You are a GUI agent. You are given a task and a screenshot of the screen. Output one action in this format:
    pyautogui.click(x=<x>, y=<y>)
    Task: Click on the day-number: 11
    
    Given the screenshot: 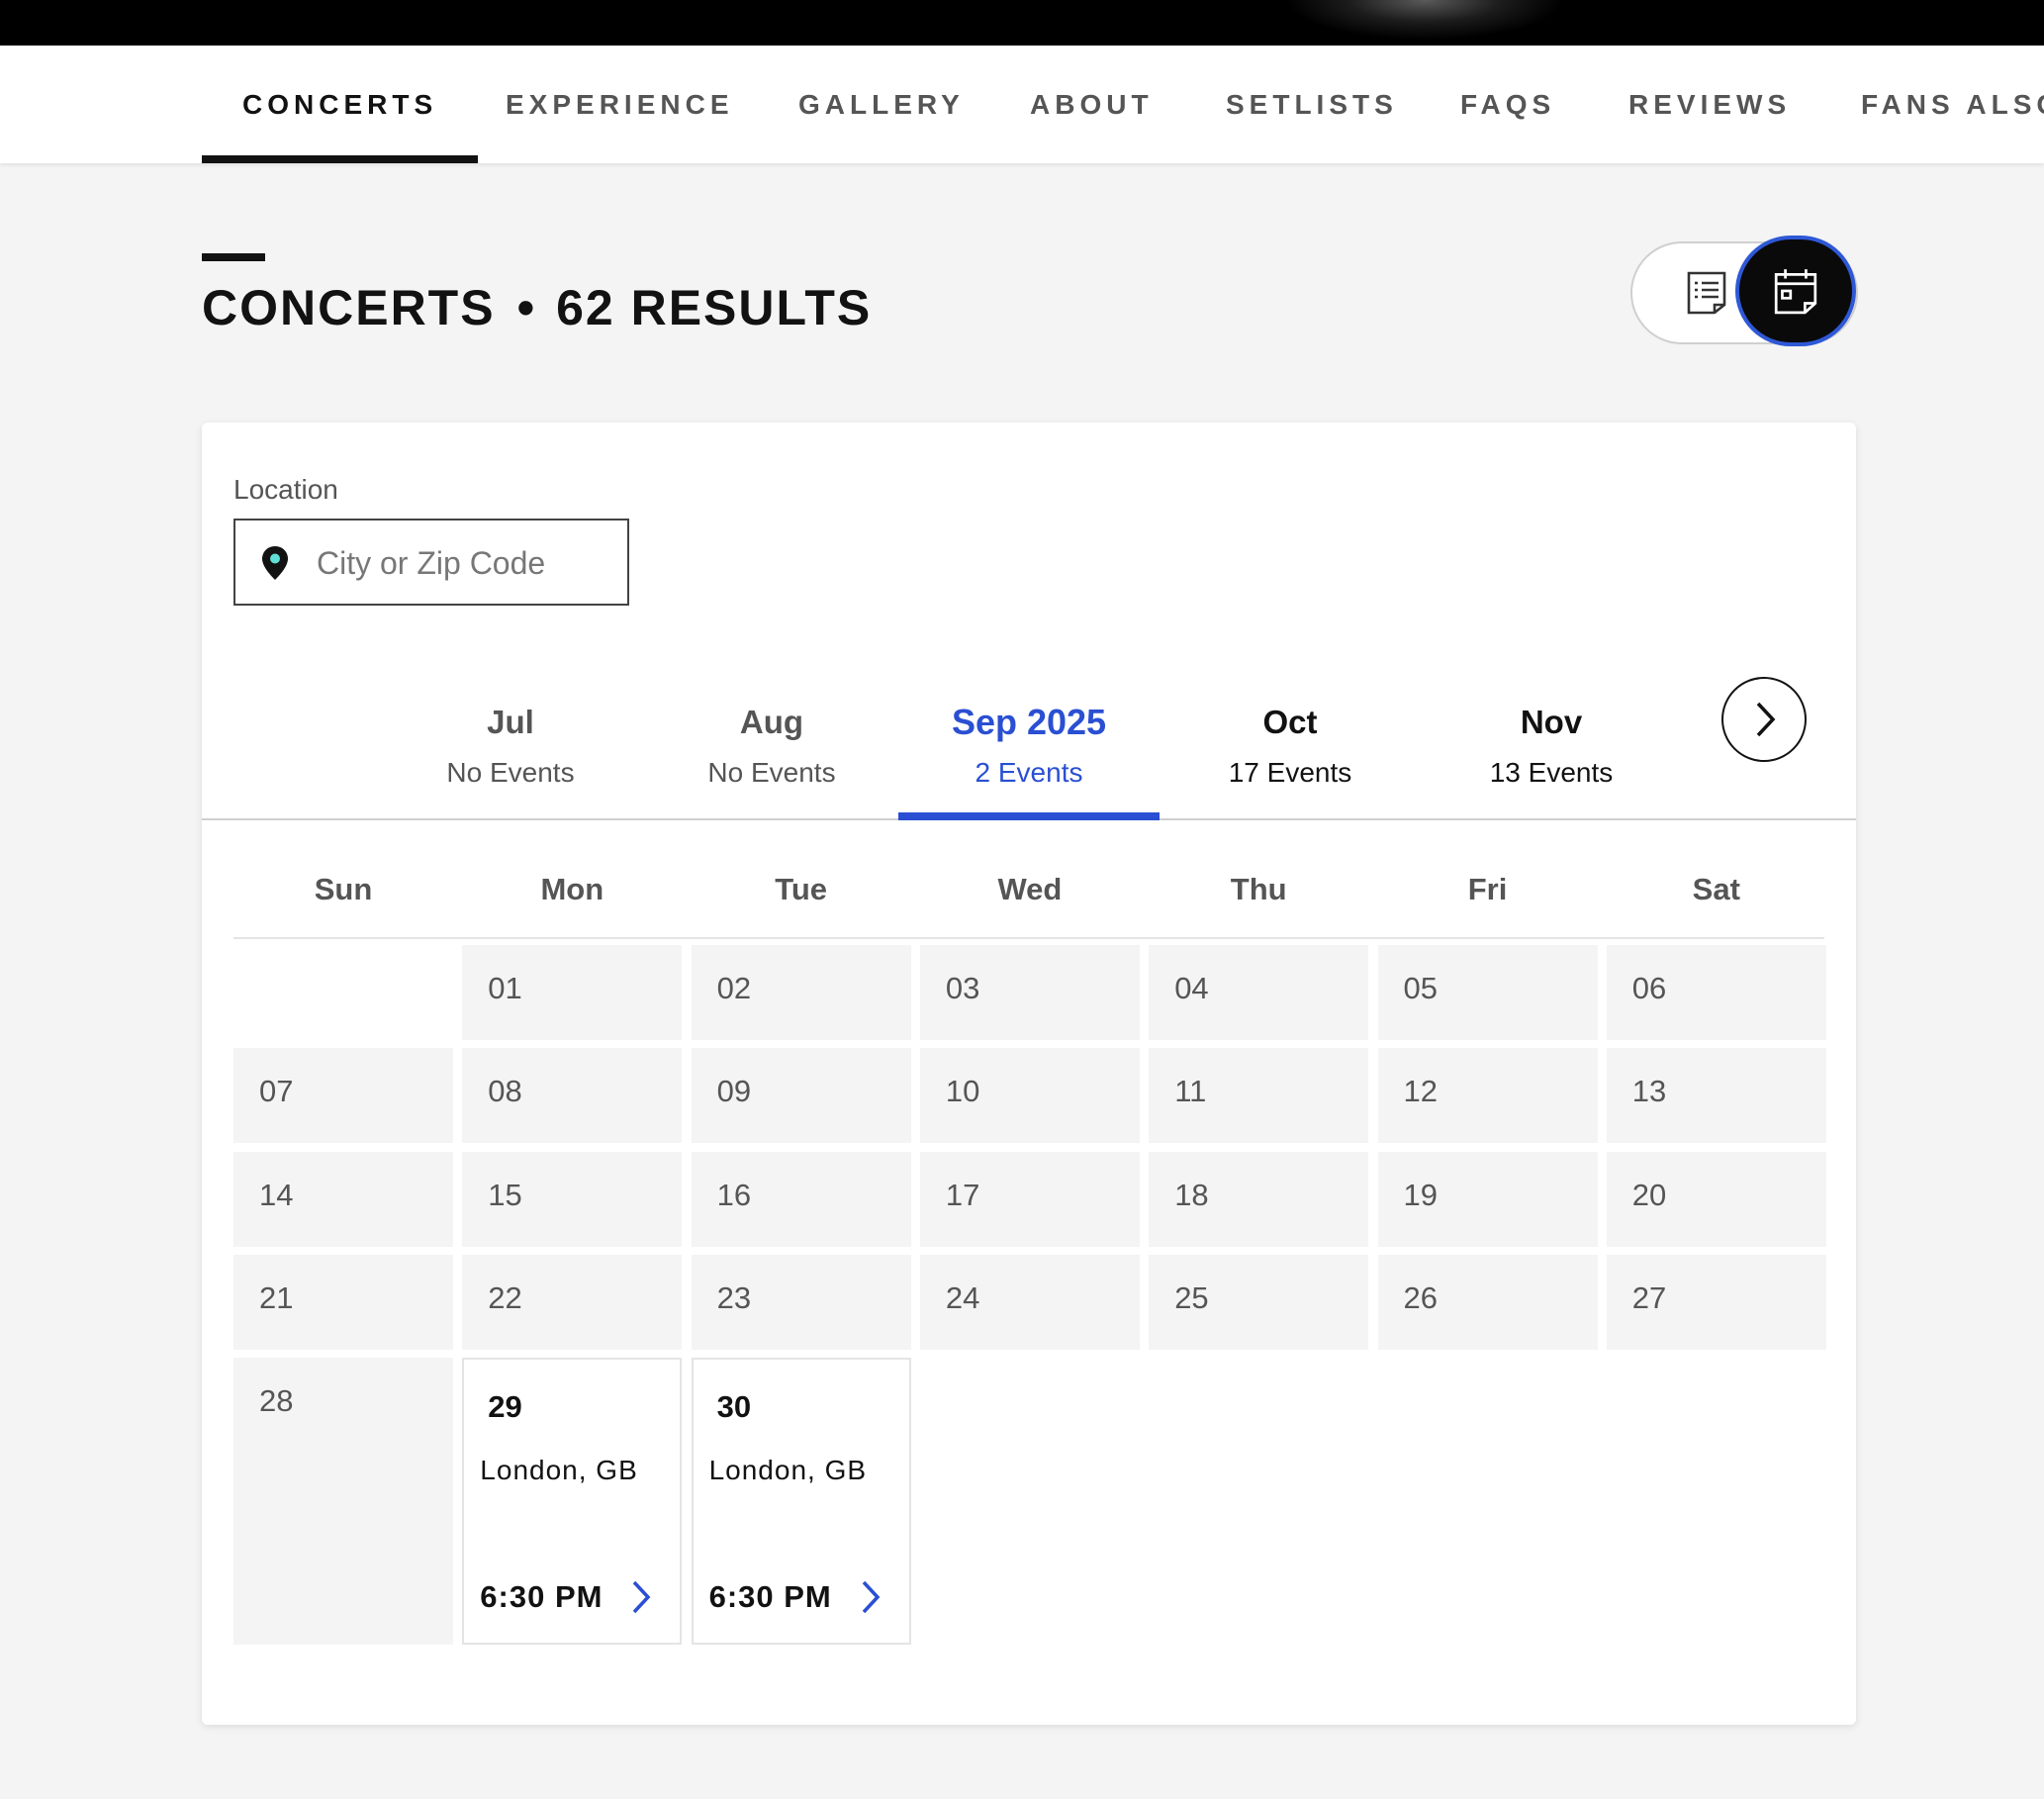 What is the action you would take?
    pyautogui.click(x=1190, y=1091)
    